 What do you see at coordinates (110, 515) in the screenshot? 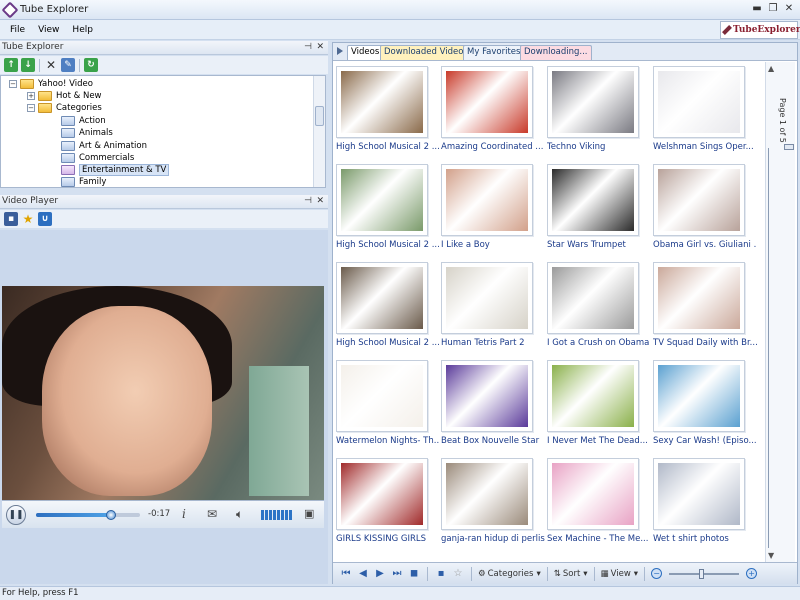
I see `seek-knob` at bounding box center [110, 515].